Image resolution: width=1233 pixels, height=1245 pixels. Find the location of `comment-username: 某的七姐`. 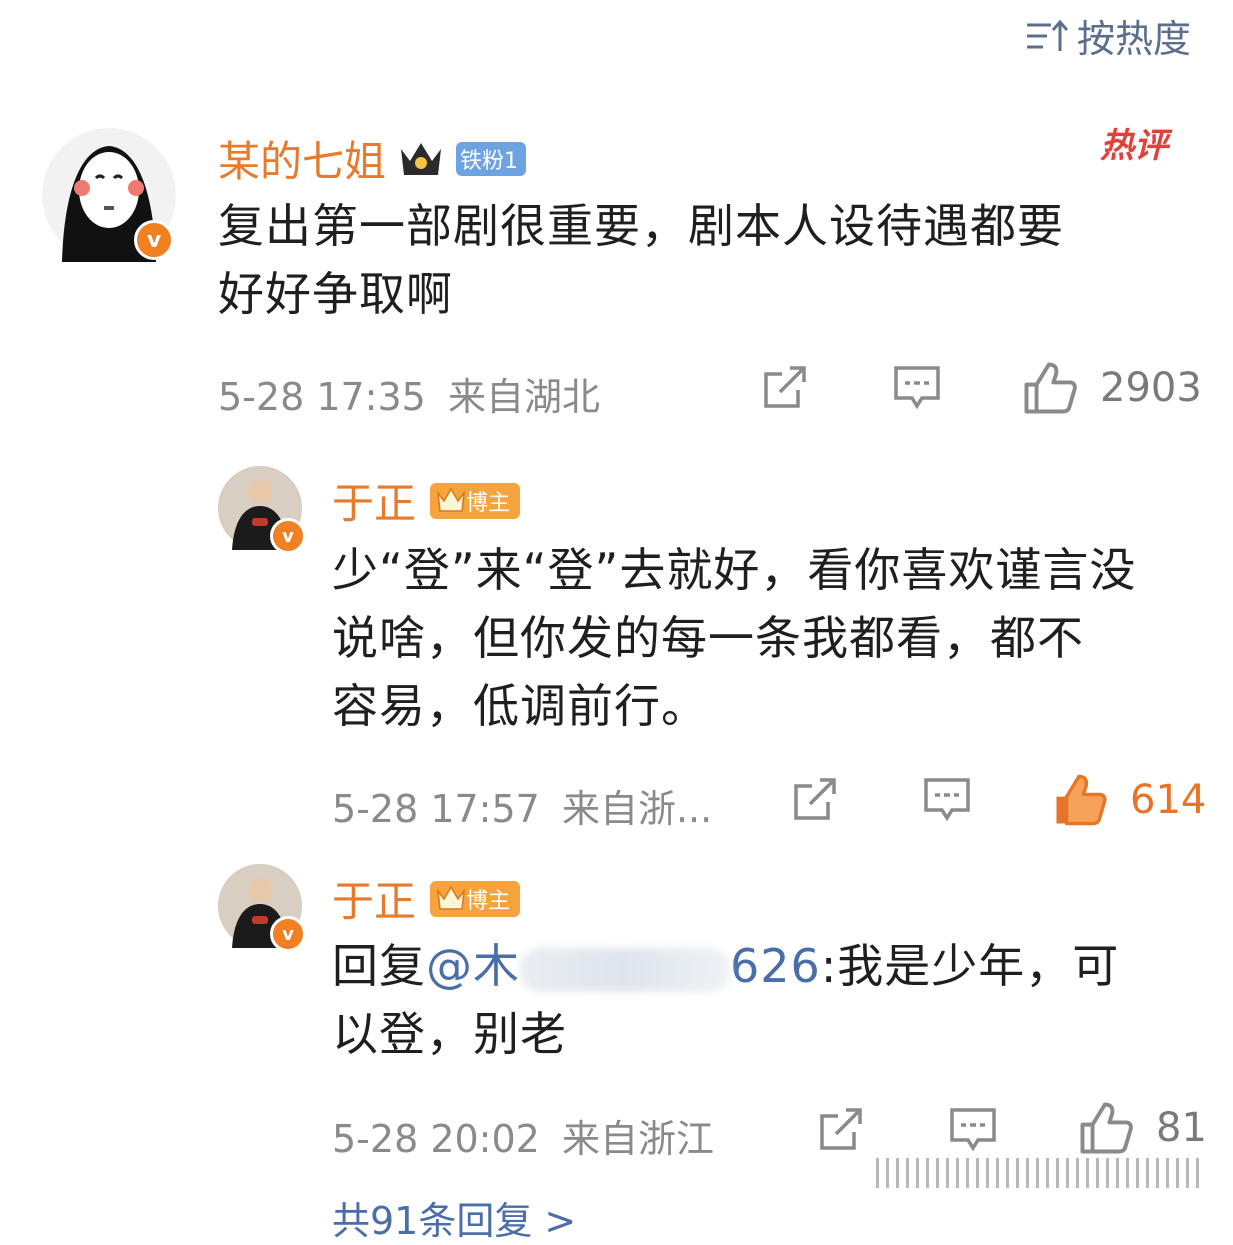

comment-username: 某的七姐 is located at coordinates (302, 158).